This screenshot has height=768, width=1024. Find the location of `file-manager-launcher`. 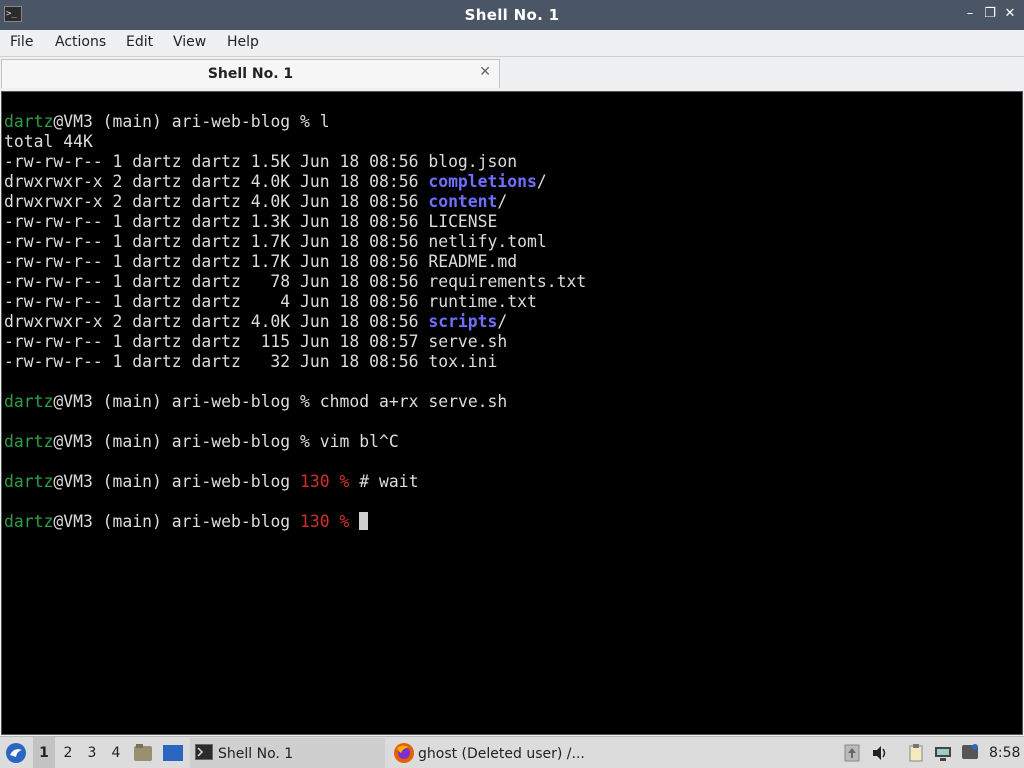

file-manager-launcher is located at coordinates (144, 752).